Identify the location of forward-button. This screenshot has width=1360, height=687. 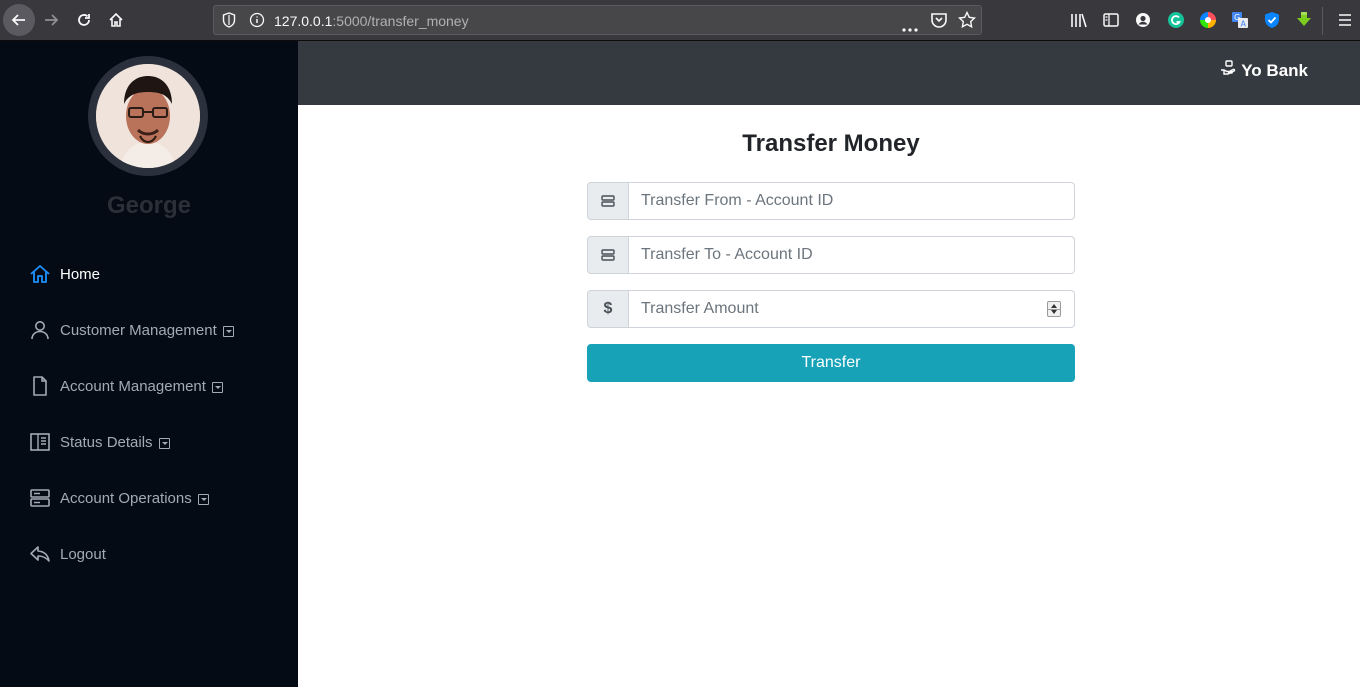
(51, 20).